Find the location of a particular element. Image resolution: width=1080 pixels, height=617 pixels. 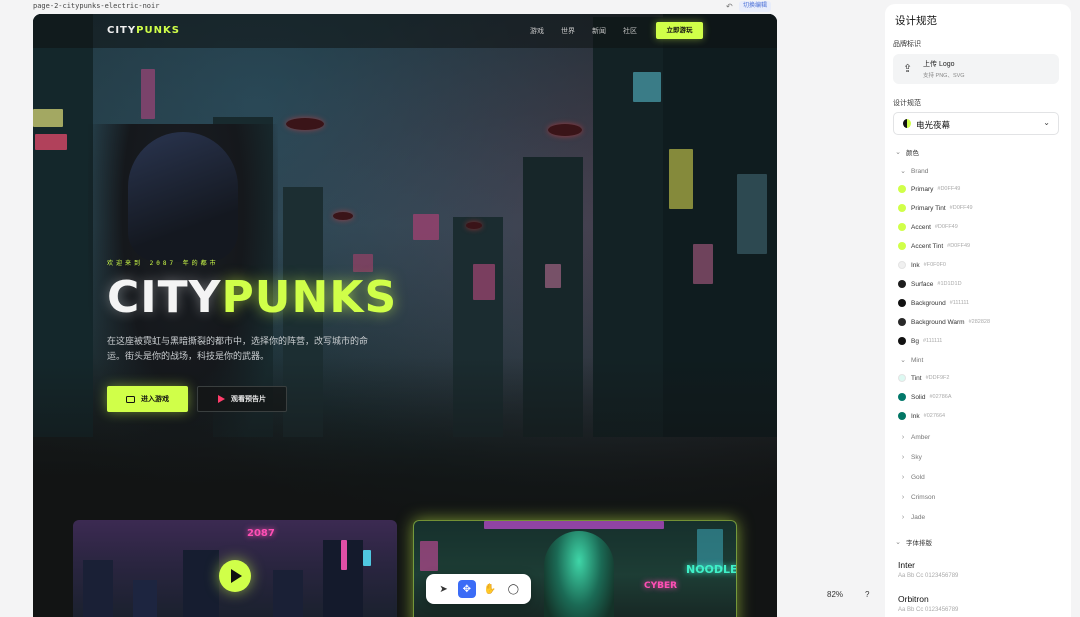

color-token-row: Background #111111 is located at coordinates (933, 303).